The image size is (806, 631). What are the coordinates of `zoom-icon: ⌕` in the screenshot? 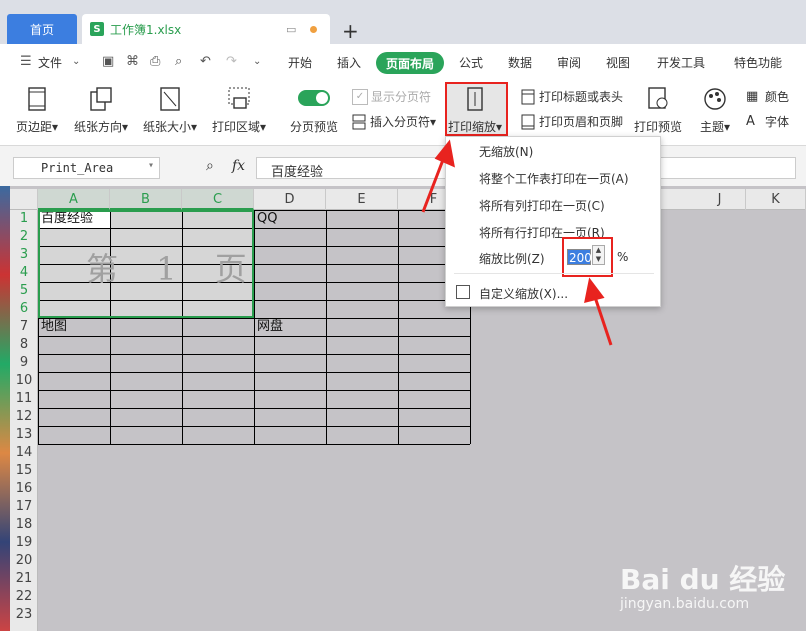 It's located at (210, 166).